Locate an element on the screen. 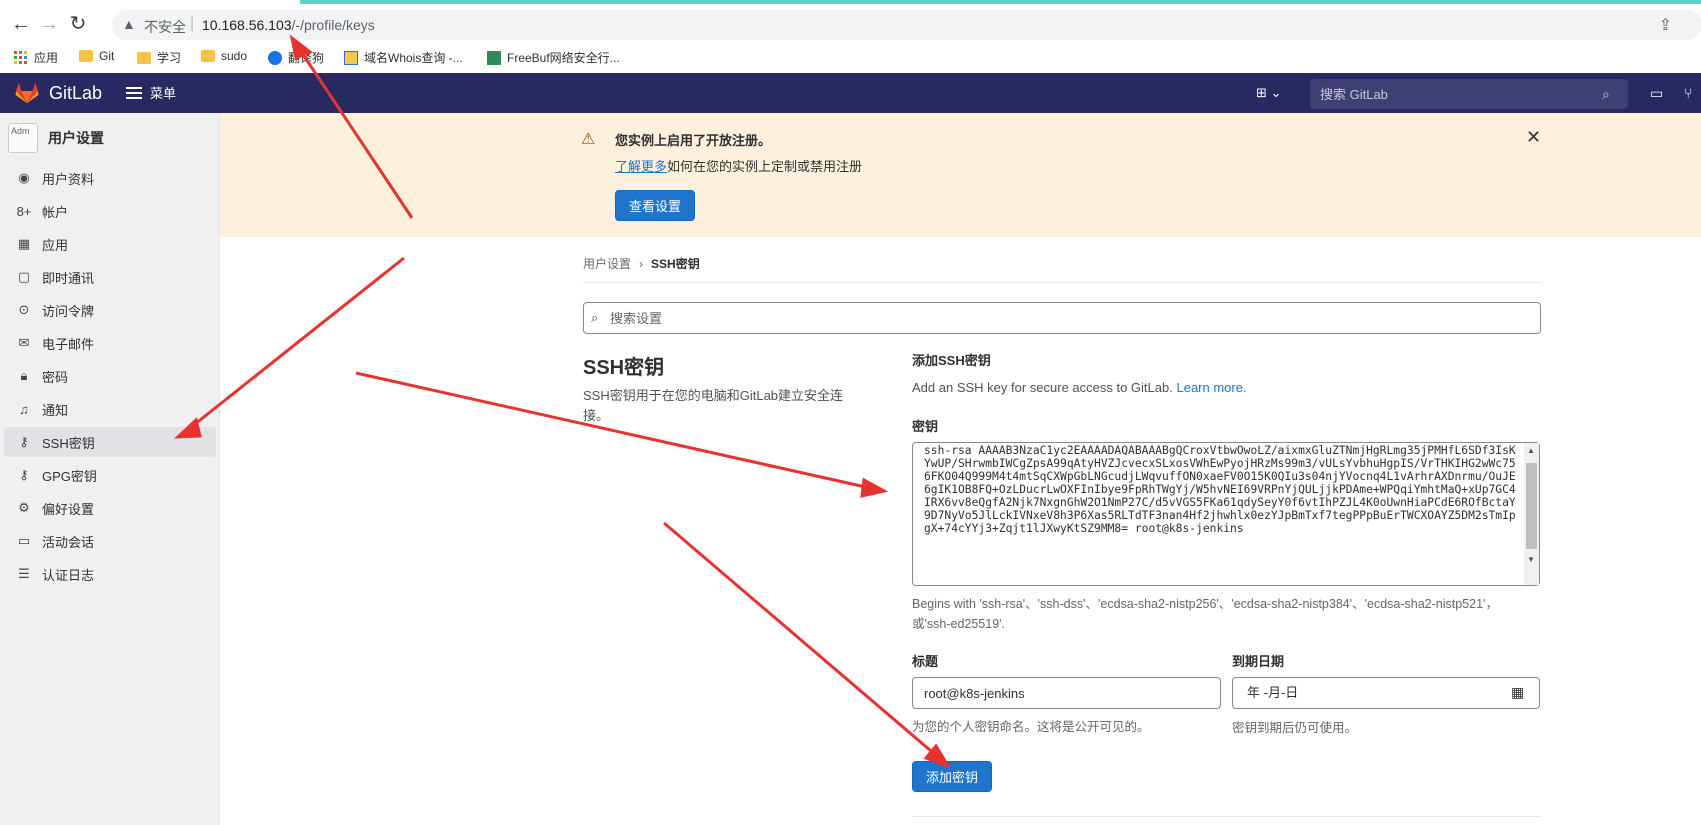 This screenshot has width=1701, height=825. sidebar-item-label: 通知 is located at coordinates (55, 410).